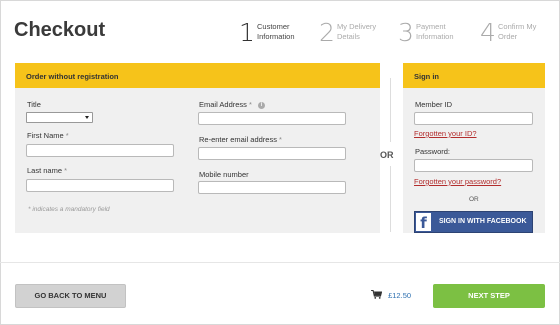  What do you see at coordinates (262, 105) in the screenshot?
I see `info-icon: i` at bounding box center [262, 105].